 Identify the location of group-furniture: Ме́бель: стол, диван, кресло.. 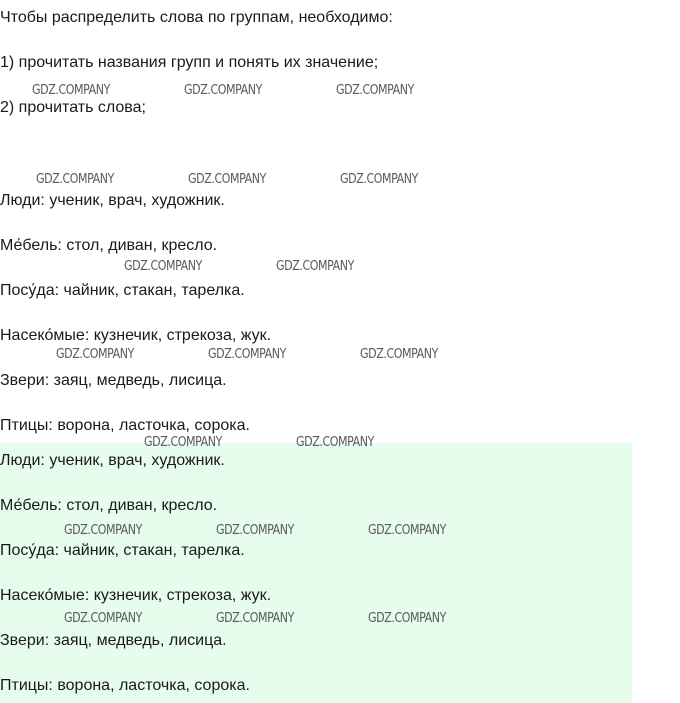
(109, 245).